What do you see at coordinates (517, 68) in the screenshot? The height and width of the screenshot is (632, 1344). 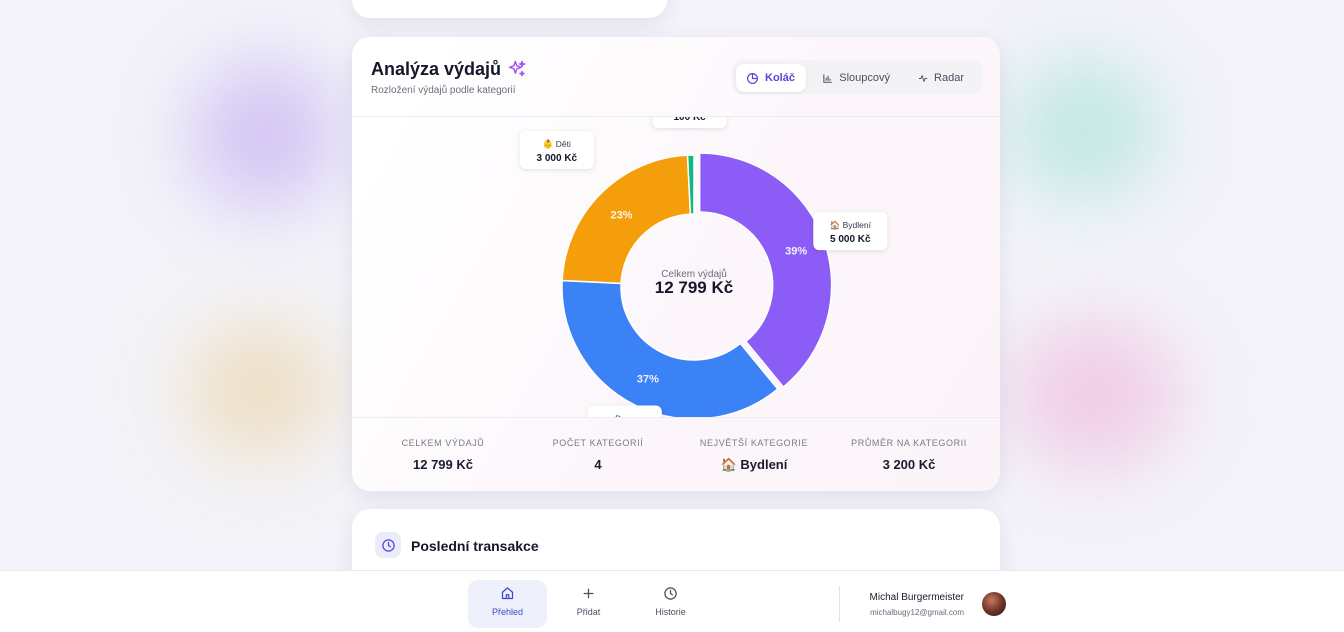 I see `sparkles-icon` at bounding box center [517, 68].